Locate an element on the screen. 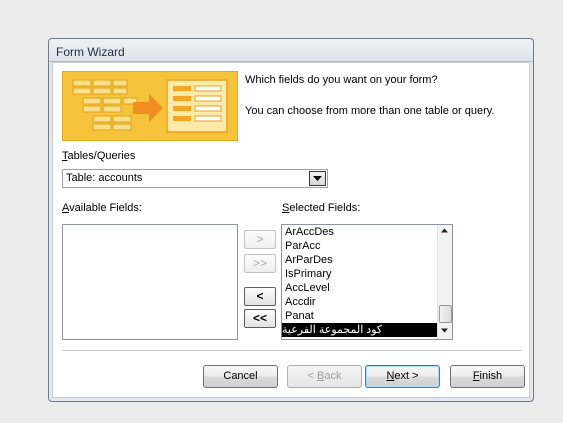 This screenshot has width=563, height=423. tables-queries-value: Table: accounts is located at coordinates (104, 178).